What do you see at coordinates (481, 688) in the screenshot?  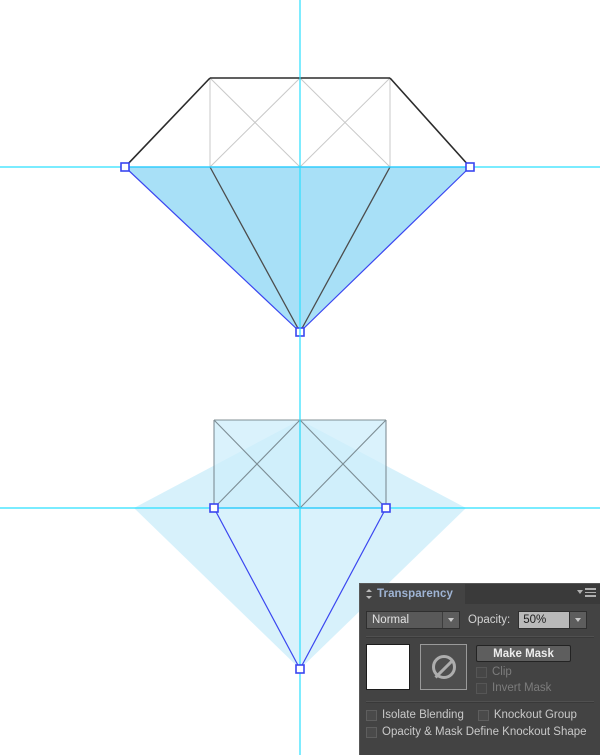 I see `invert-mask-checkbox` at bounding box center [481, 688].